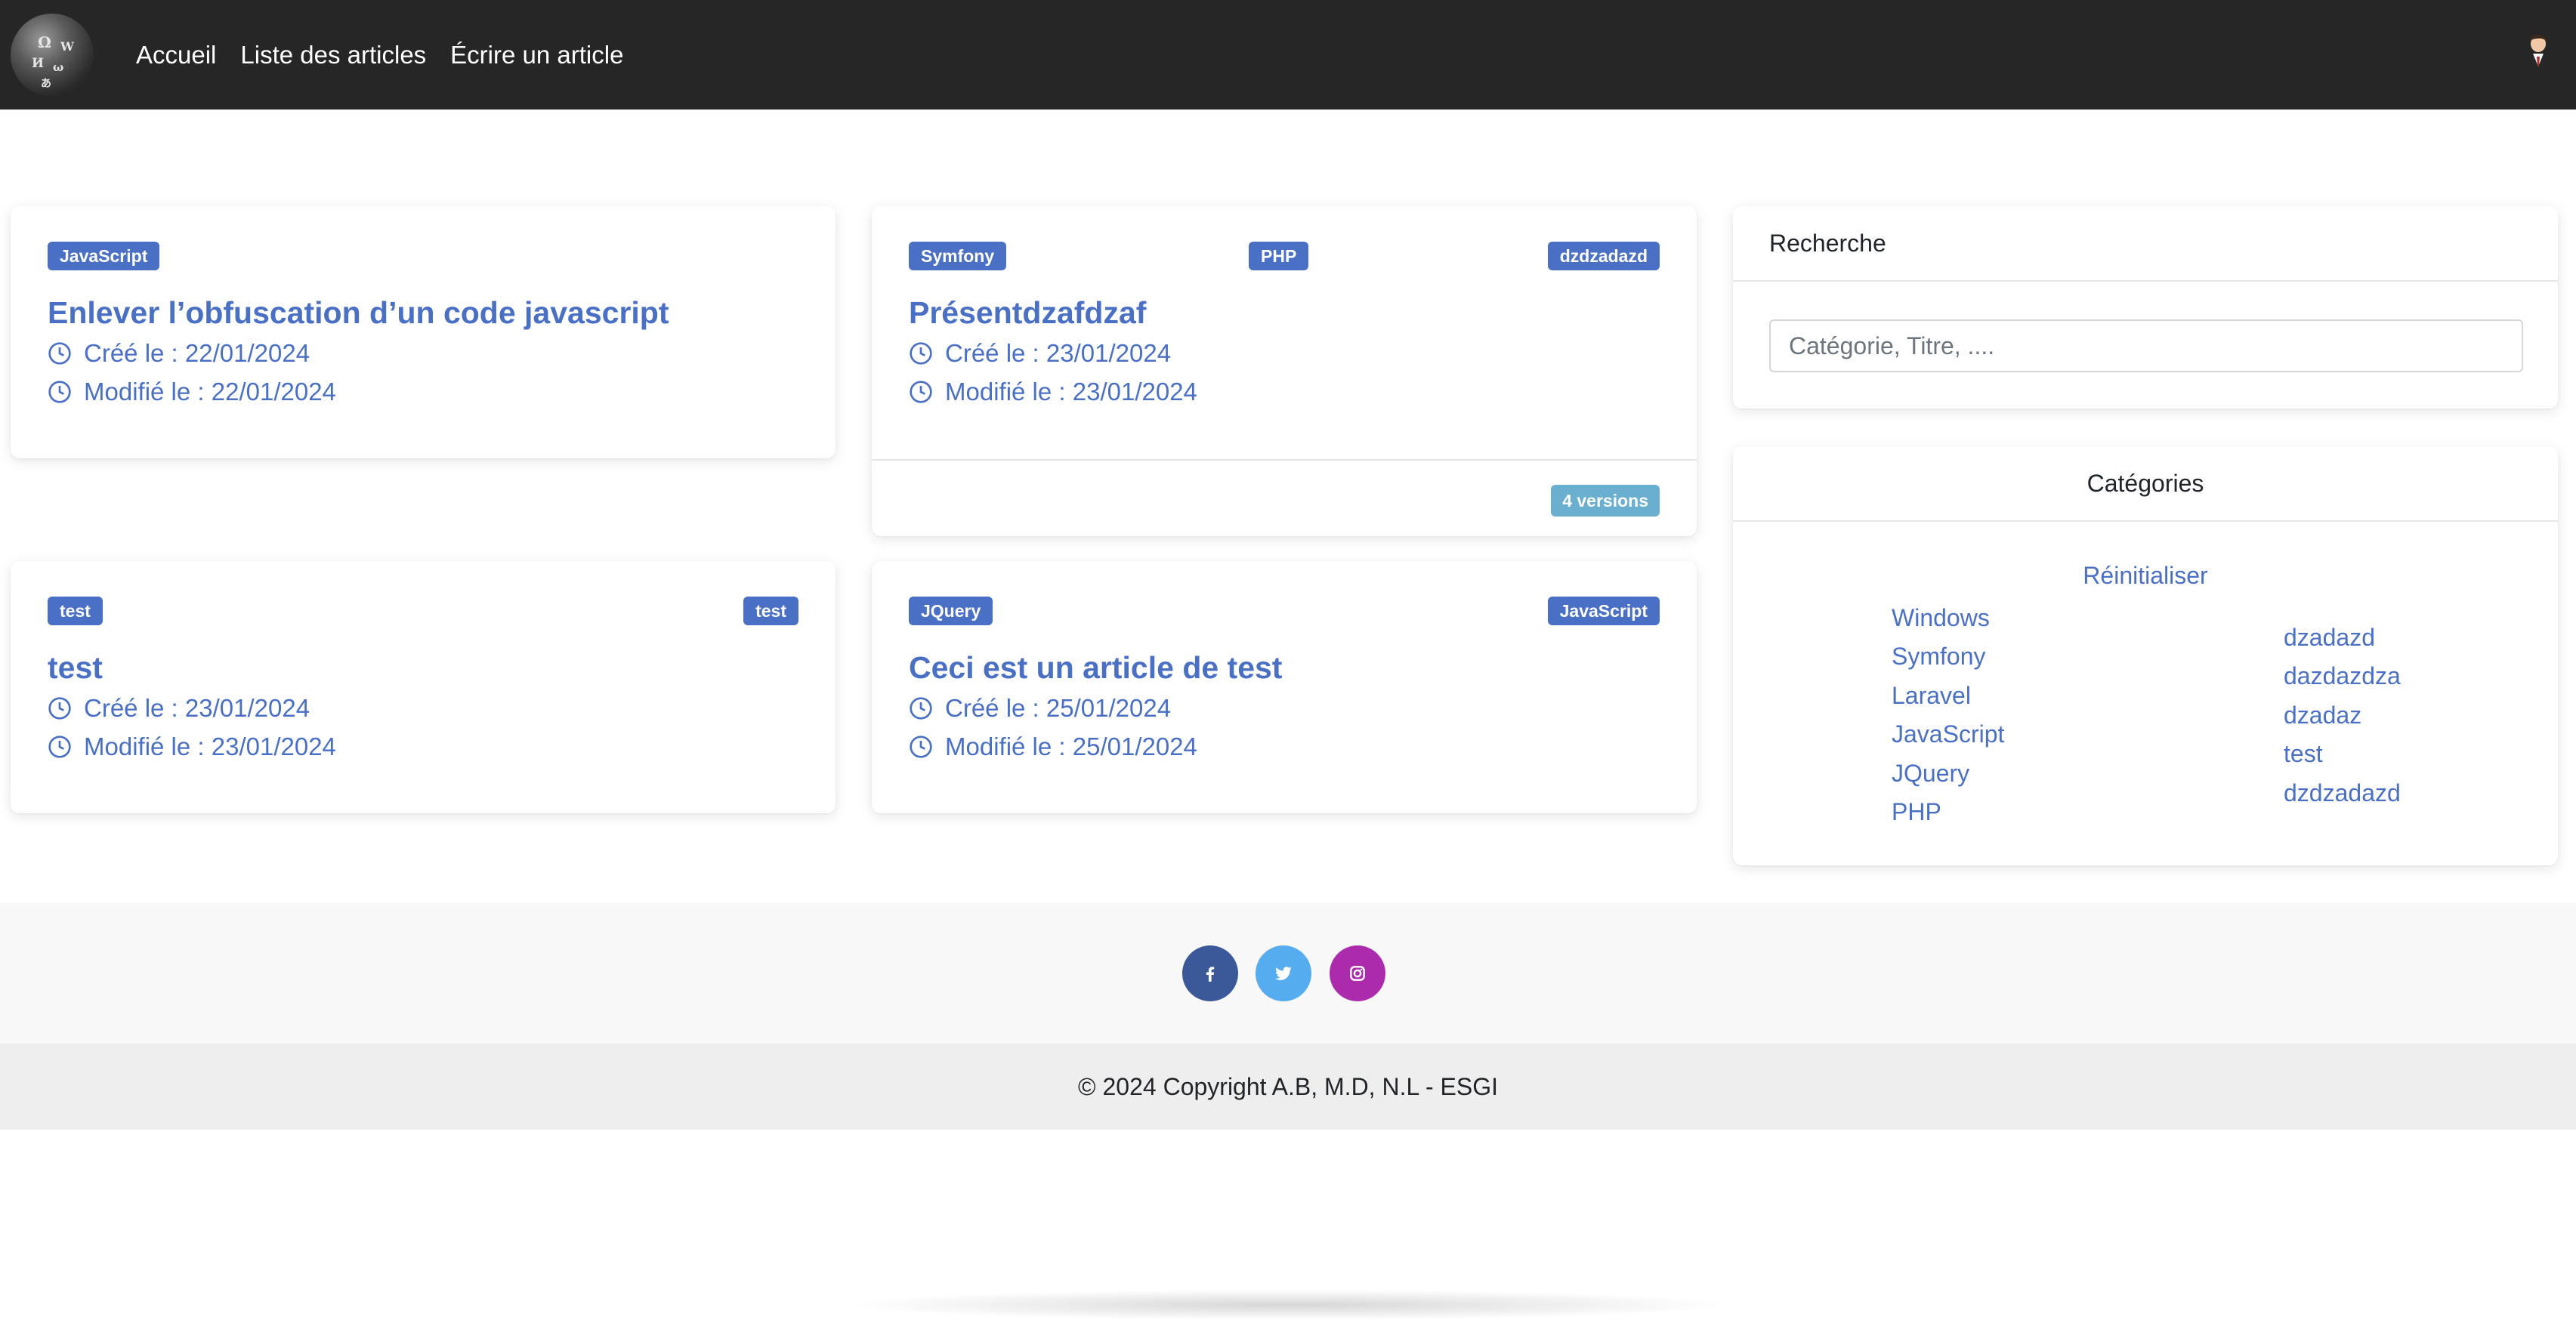 The image size is (2576, 1320). Describe the element at coordinates (2342, 793) in the screenshot. I see `category-link: dzdzadazd` at that location.